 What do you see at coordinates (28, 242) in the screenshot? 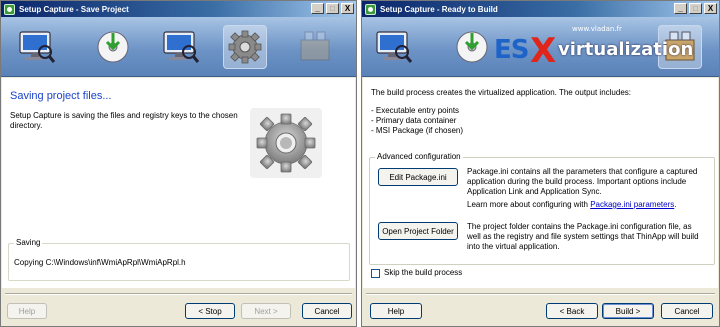
I see `saving-group-label: Saving` at bounding box center [28, 242].